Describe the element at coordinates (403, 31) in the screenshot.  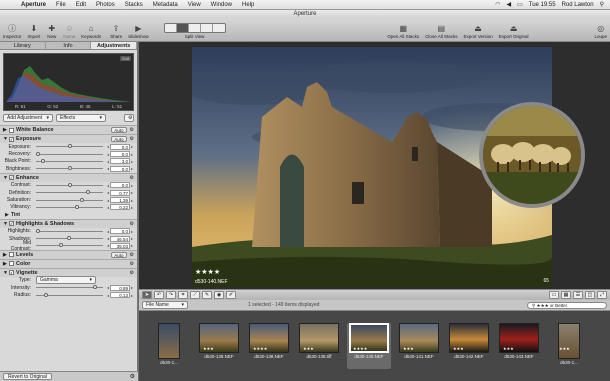
I see `open-all-stacks-button: ▦ Open All Stacks` at that location.